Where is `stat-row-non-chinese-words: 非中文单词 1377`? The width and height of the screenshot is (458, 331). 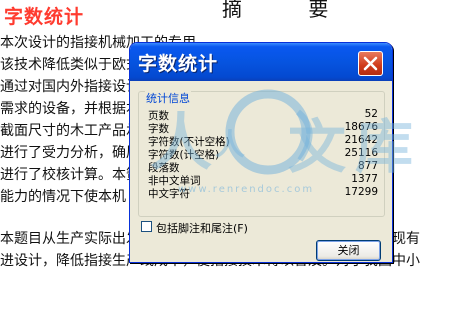 stat-row-non-chinese-words: 非中文单词 1377 is located at coordinates (263, 180).